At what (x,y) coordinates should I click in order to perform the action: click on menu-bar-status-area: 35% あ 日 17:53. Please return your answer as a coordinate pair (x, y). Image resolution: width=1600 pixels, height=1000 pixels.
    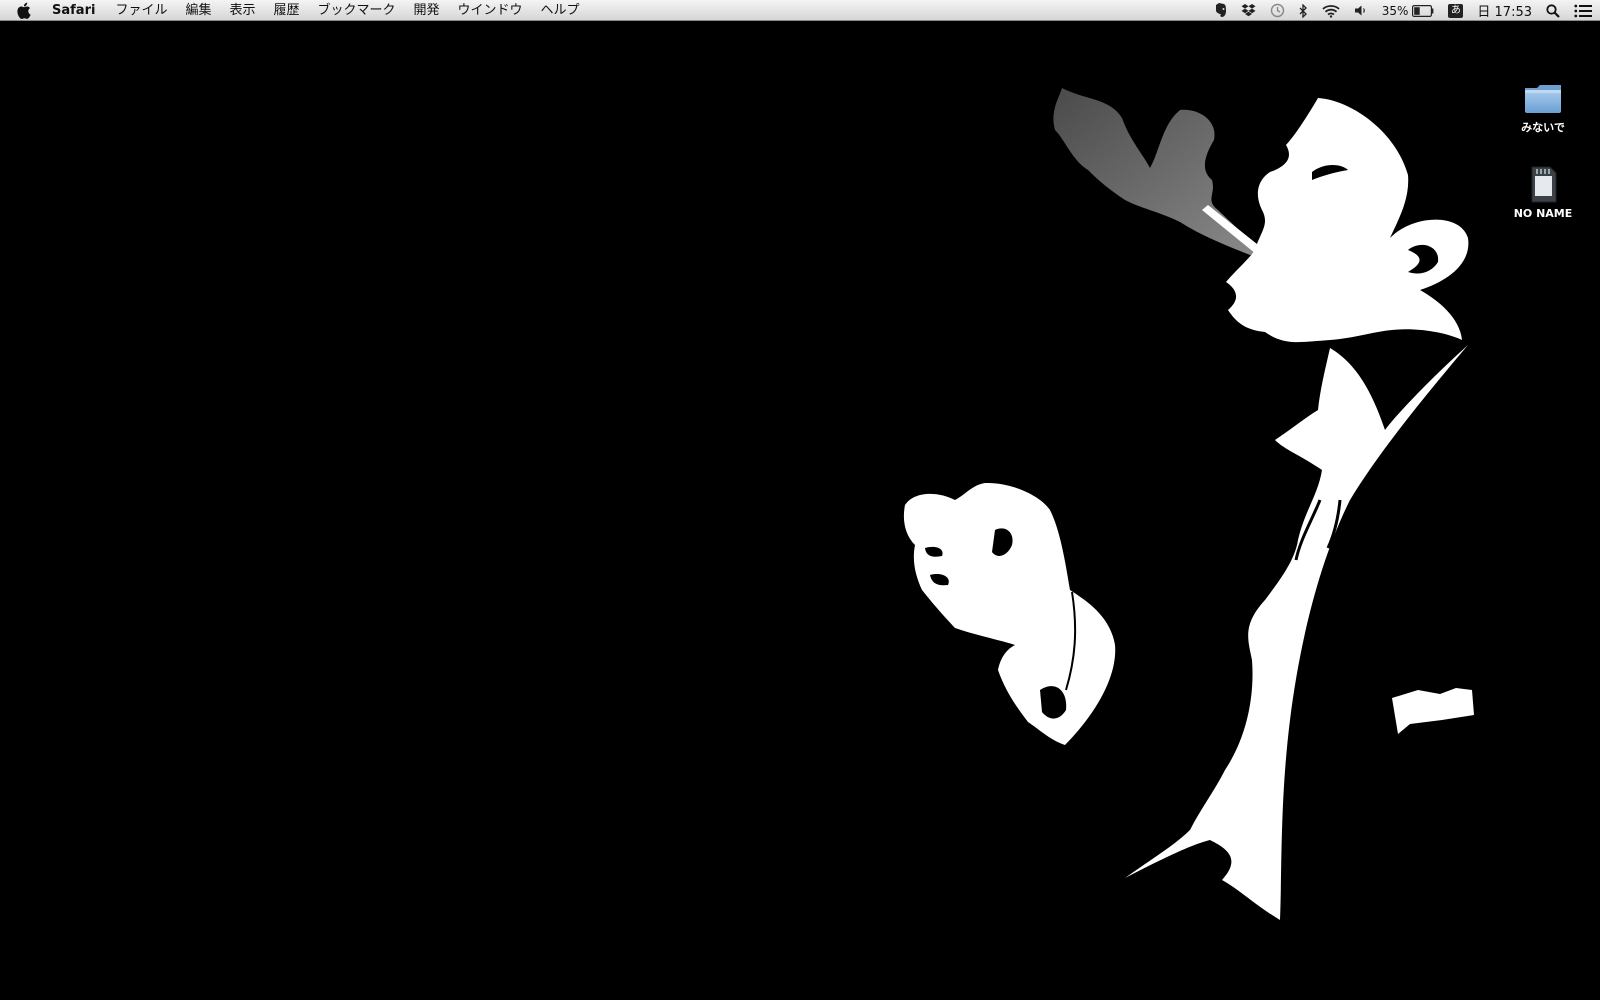
    Looking at the image, I should click on (1400, 10).